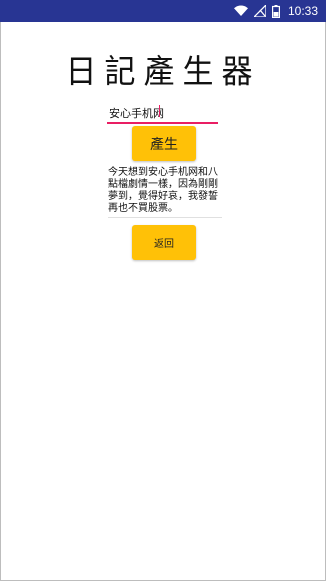 The height and width of the screenshot is (581, 326). I want to click on battery-icon, so click(275, 11).